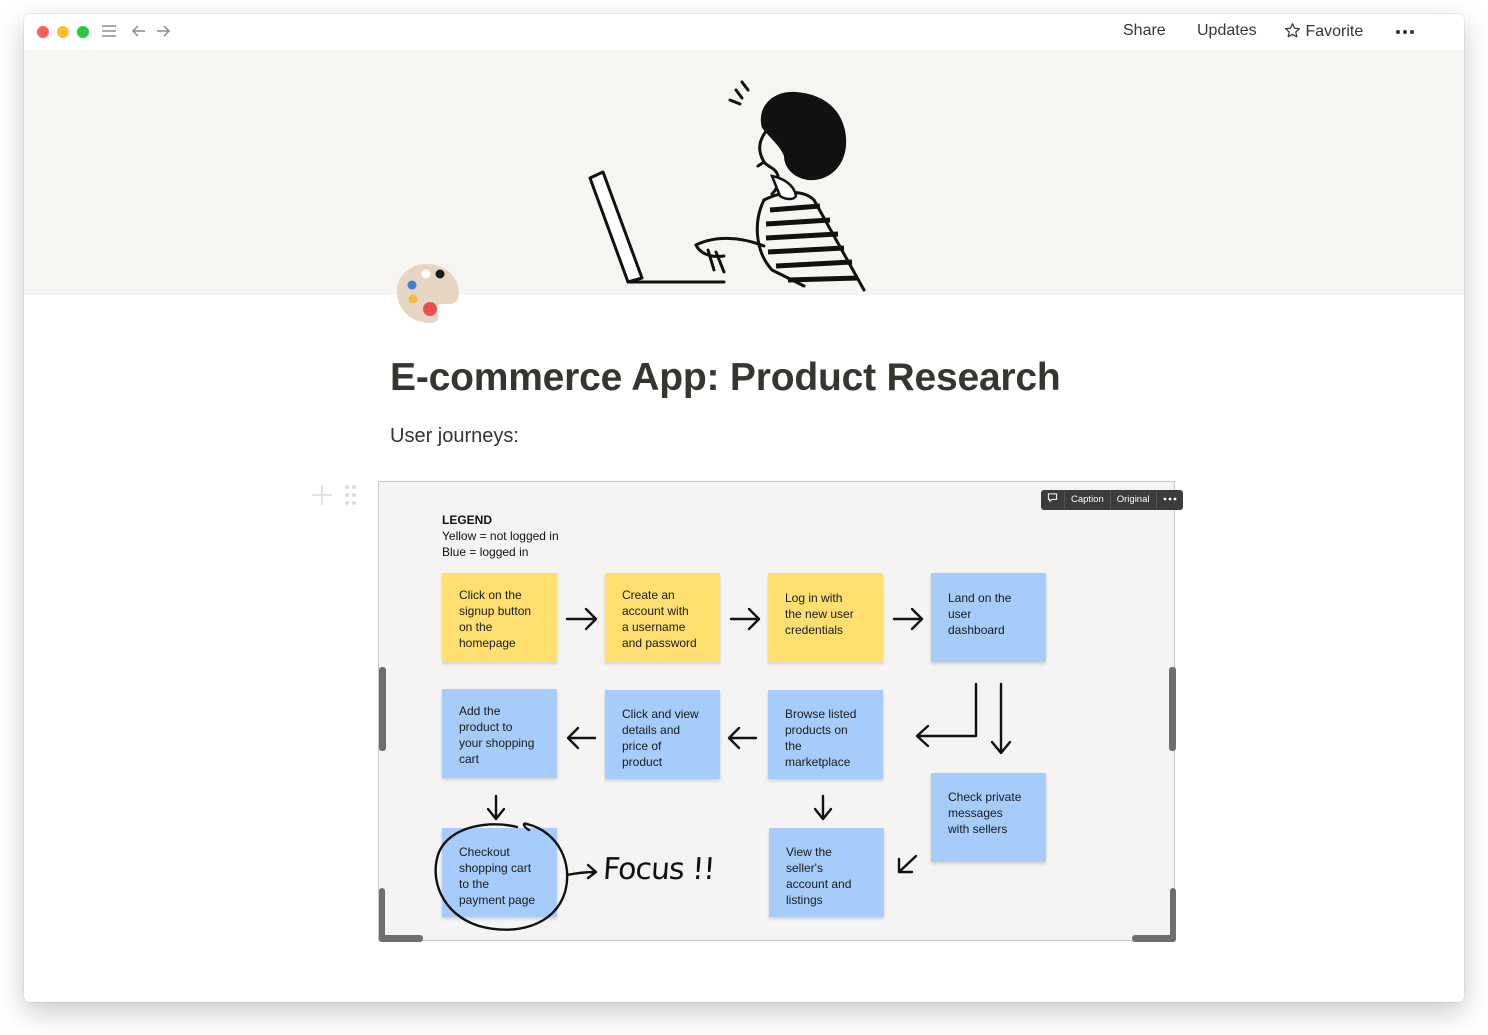 This screenshot has width=1488, height=1035. I want to click on close-window-button, so click(43, 32).